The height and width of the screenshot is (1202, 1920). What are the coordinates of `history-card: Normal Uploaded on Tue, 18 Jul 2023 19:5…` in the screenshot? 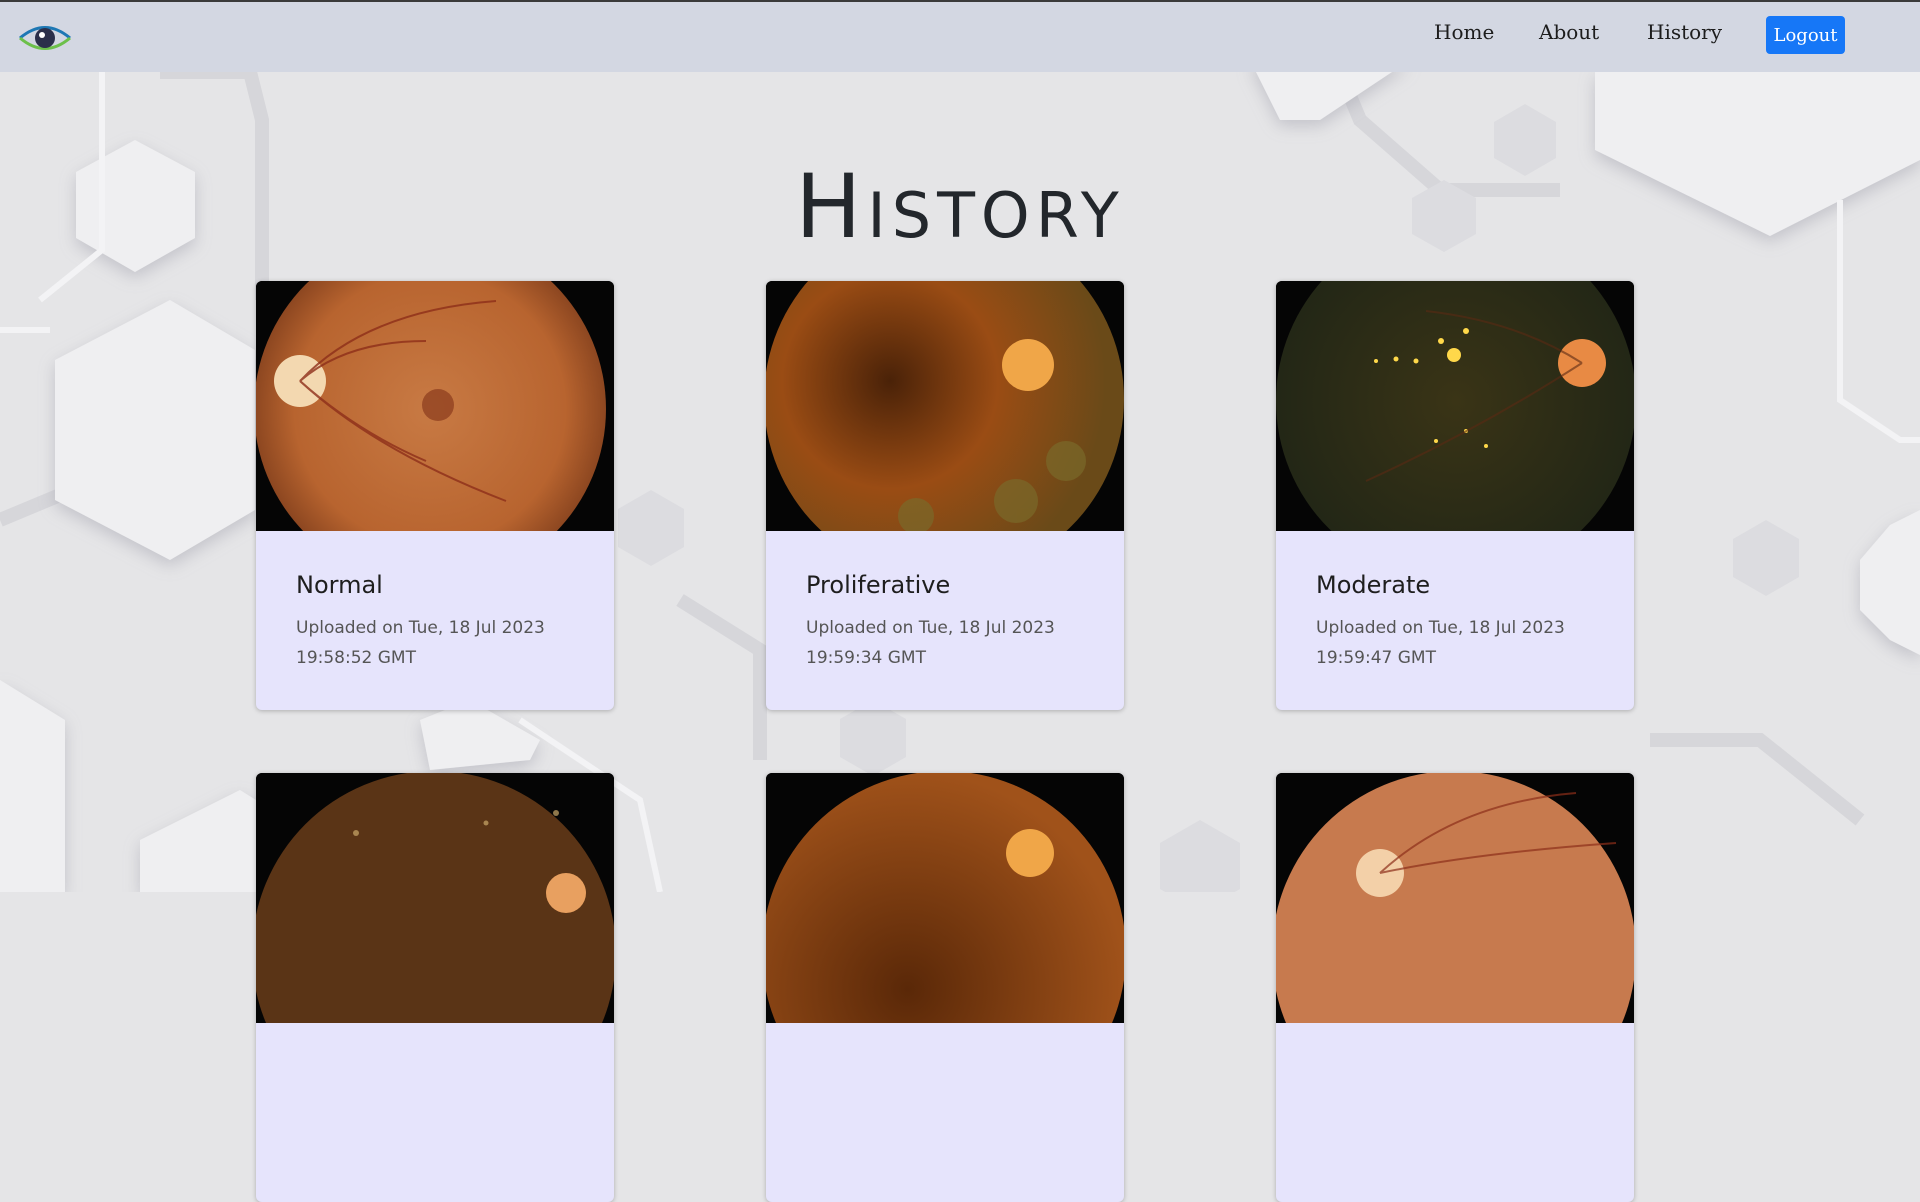 It's located at (435, 495).